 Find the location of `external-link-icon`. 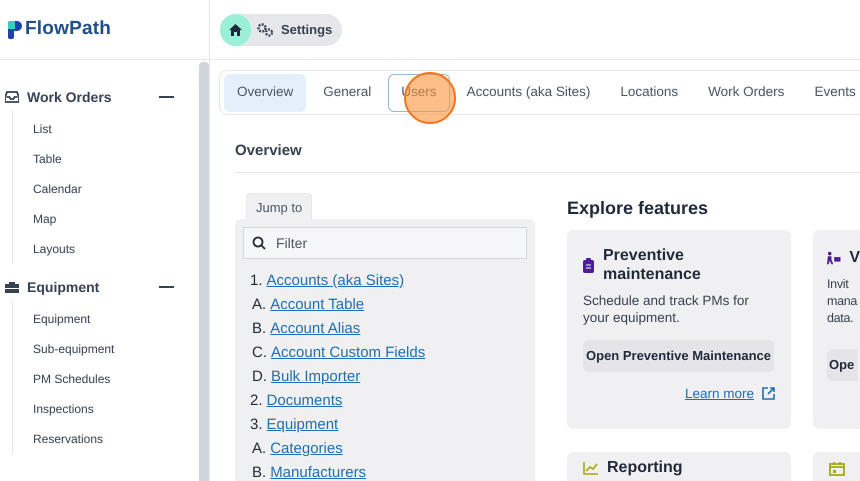

external-link-icon is located at coordinates (768, 393).